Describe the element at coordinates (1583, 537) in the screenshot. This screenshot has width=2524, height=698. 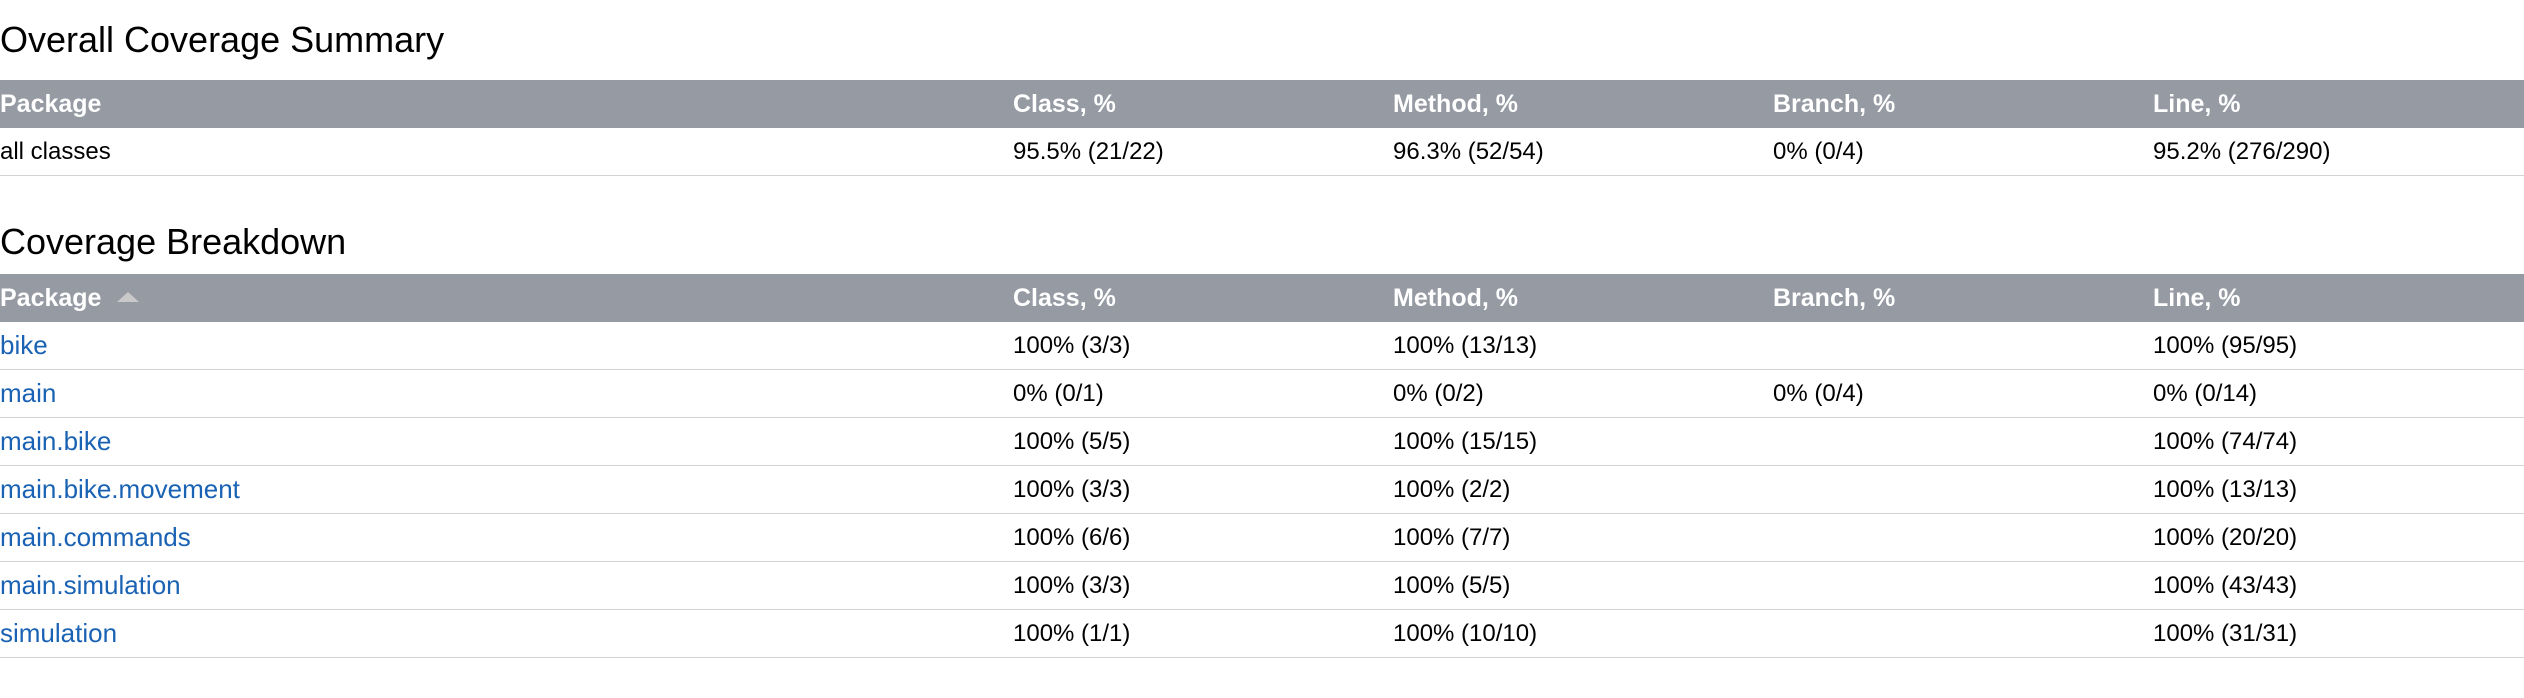
I see `method-coverage-cell: 100% (7/7)` at that location.